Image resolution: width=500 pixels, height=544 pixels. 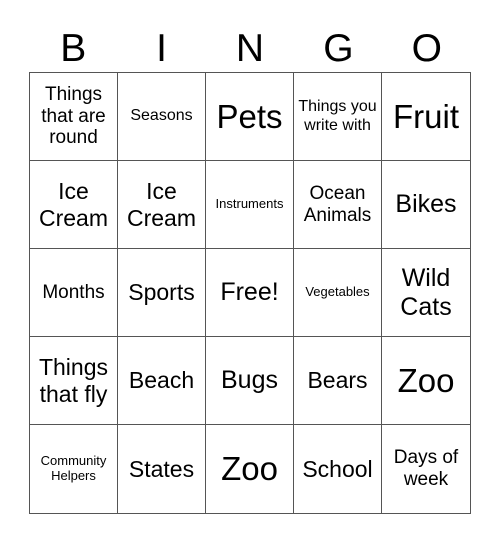 I want to click on bingo-cell: States, so click(x=162, y=469).